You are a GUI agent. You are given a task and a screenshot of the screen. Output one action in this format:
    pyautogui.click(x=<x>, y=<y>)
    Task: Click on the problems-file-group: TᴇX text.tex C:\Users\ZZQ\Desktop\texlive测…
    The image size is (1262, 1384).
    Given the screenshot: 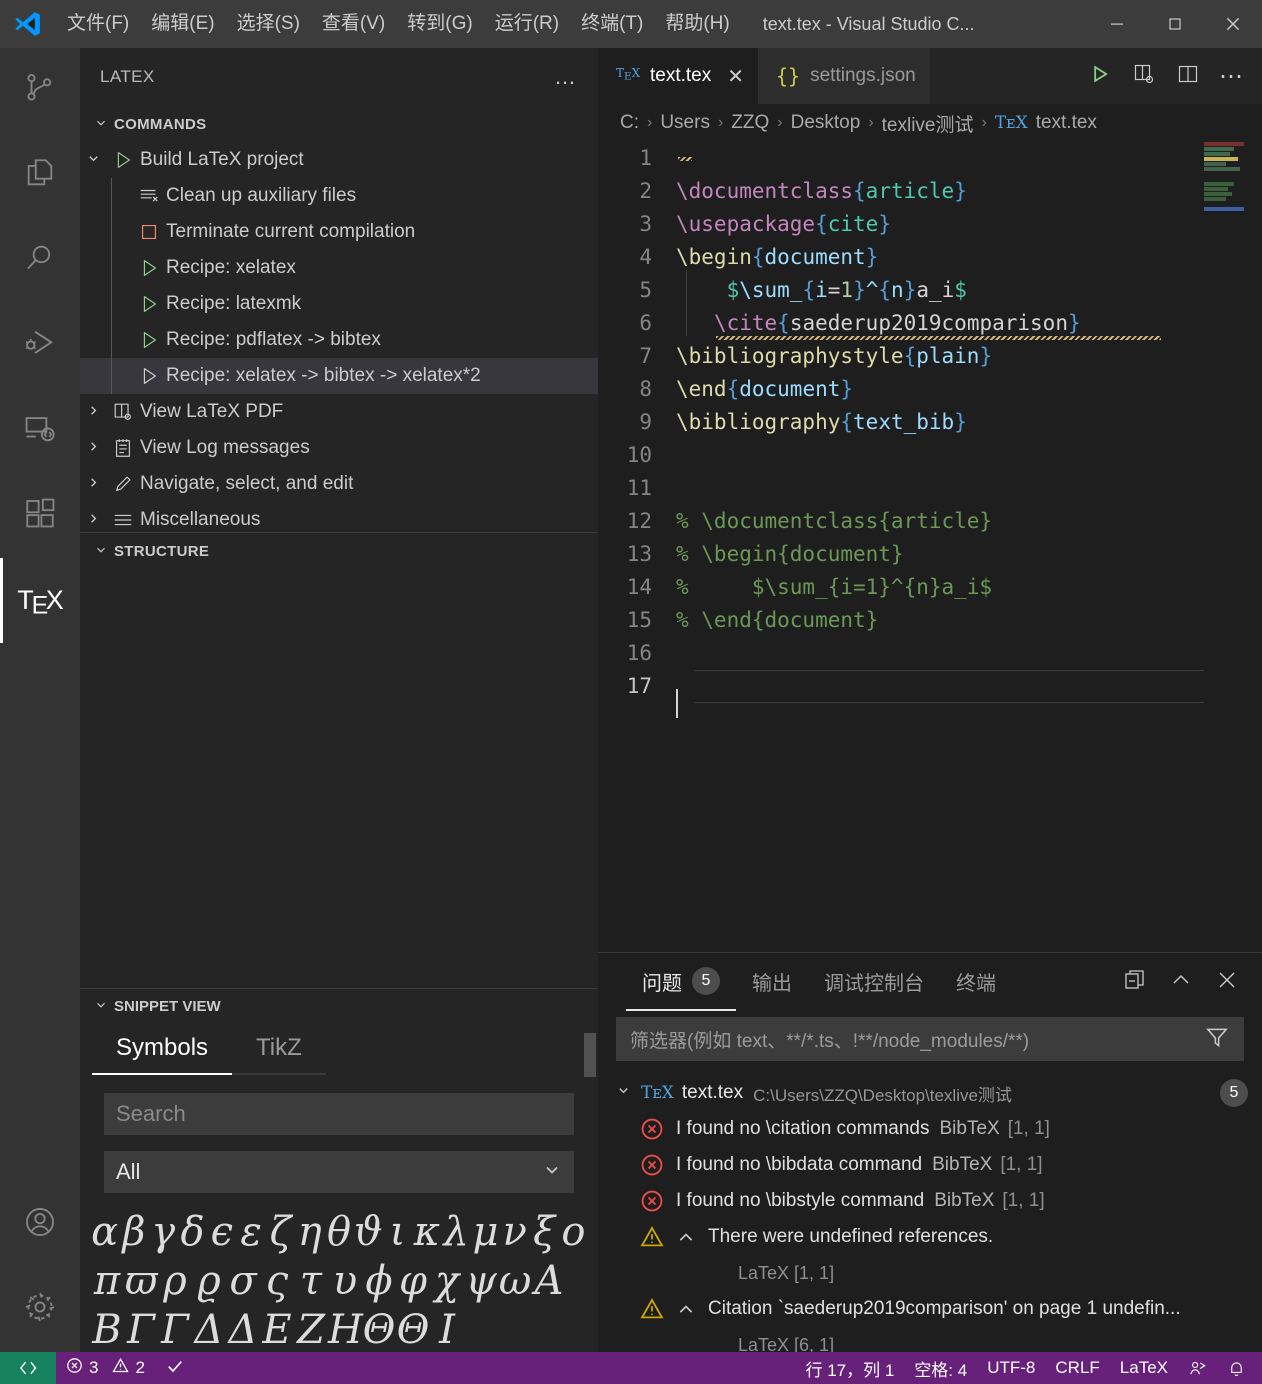 What is the action you would take?
    pyautogui.click(x=930, y=1093)
    